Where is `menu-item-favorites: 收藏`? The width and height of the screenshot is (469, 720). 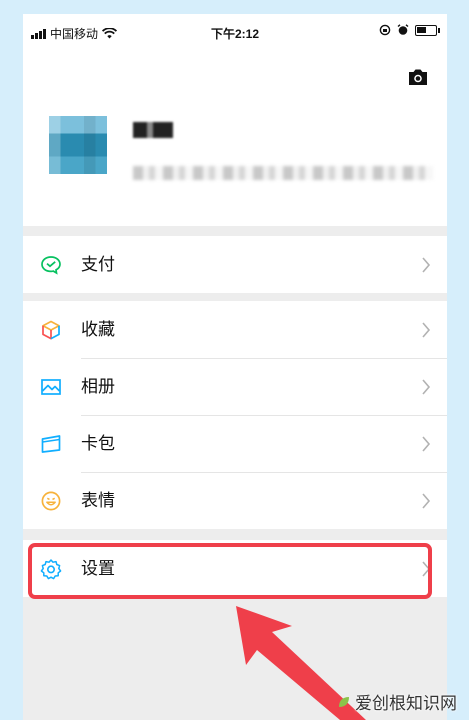 menu-item-favorites: 收藏 is located at coordinates (235, 329).